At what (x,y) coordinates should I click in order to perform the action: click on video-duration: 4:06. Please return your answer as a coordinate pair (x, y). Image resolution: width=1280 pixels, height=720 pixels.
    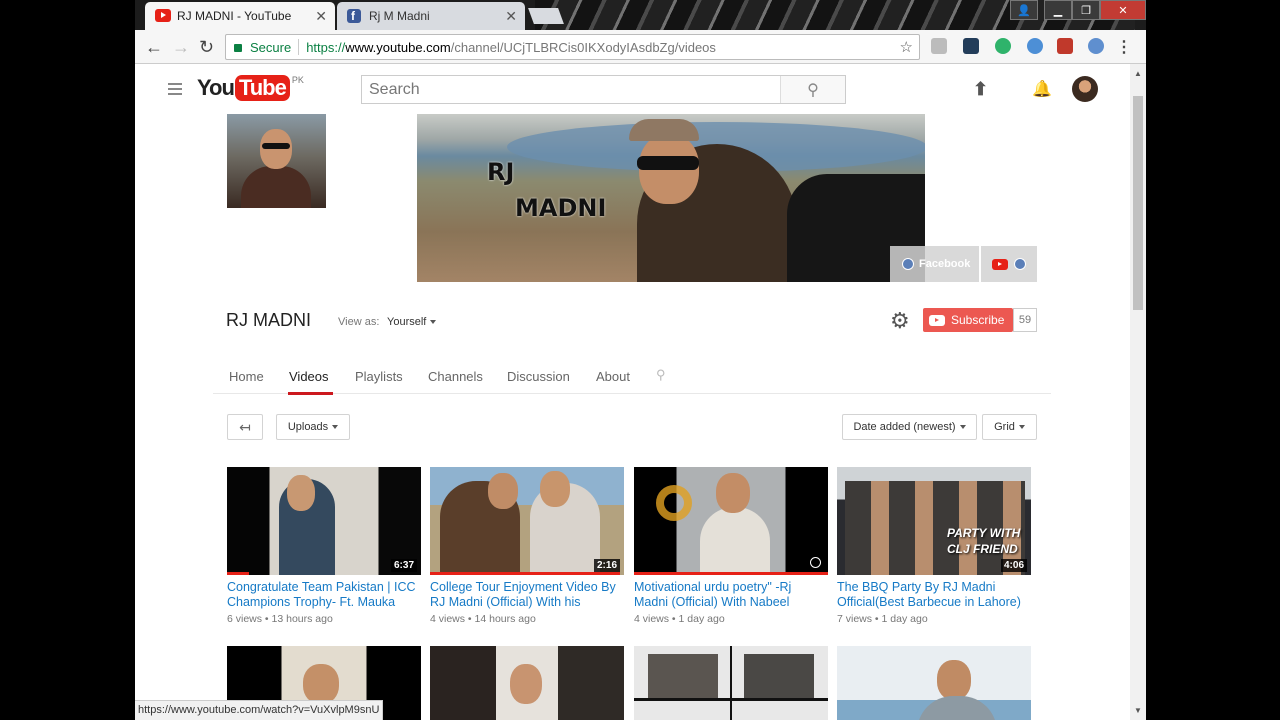
    Looking at the image, I should click on (1013, 565).